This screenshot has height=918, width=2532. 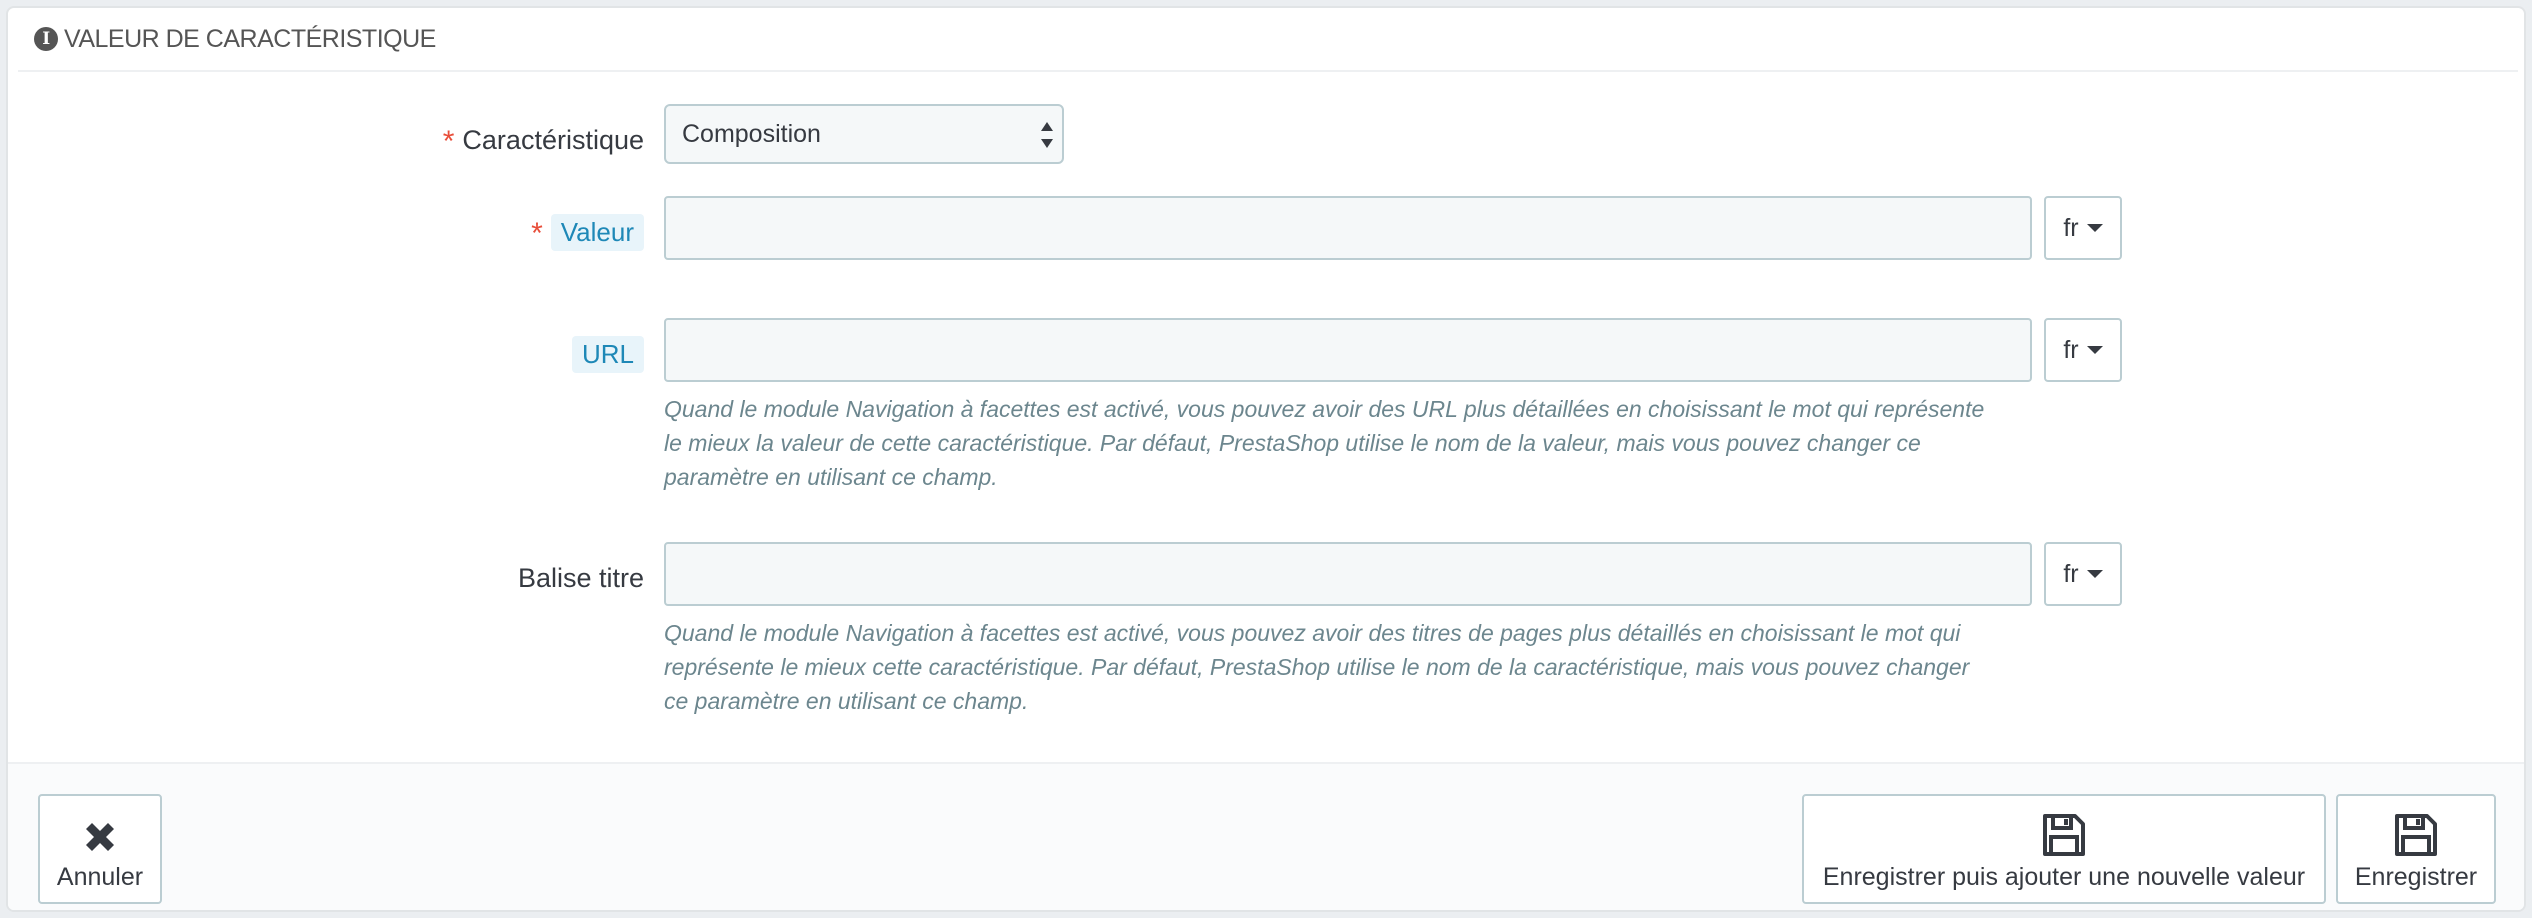 I want to click on url-label: URL, so click(x=607, y=354).